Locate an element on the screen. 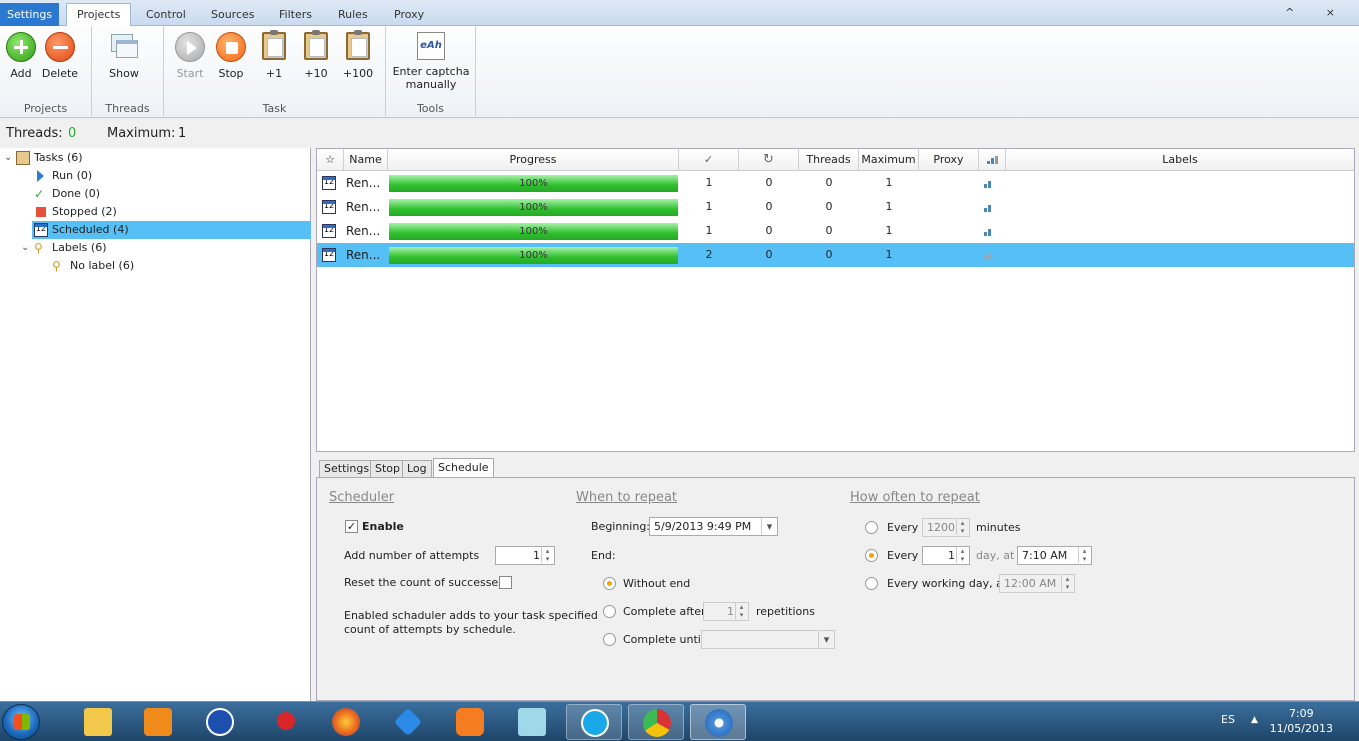 The image size is (1359, 741). delete-button: Delete is located at coordinates (60, 55).